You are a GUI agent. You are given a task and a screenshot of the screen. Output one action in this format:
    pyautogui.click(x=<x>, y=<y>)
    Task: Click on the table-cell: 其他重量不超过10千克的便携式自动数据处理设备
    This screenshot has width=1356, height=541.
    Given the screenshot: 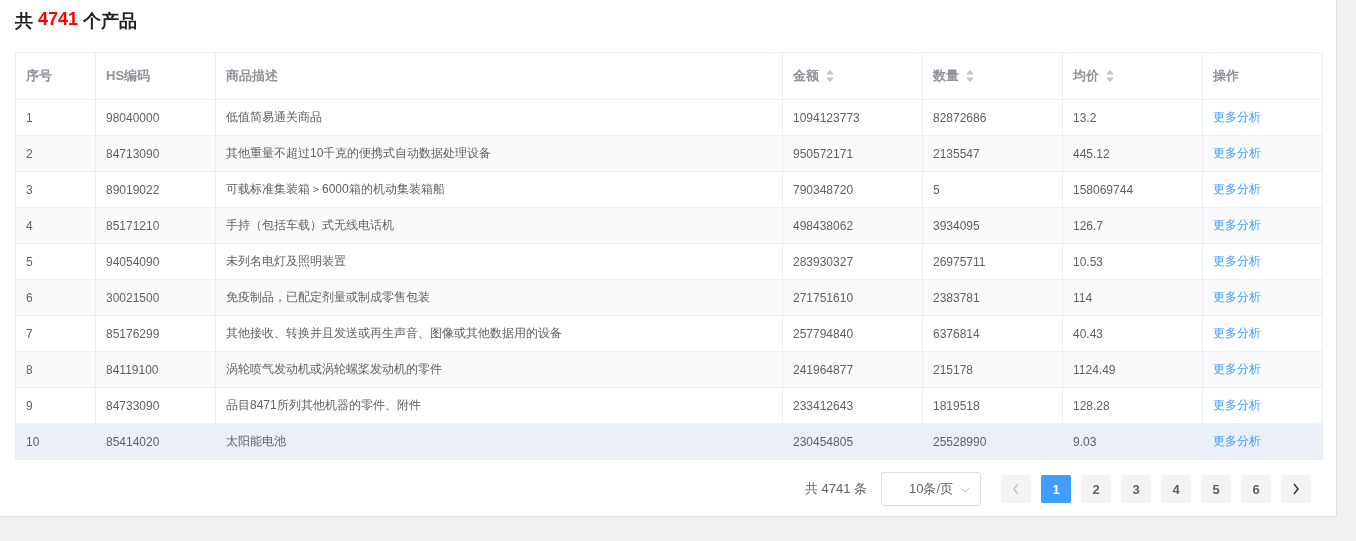 What is the action you would take?
    pyautogui.click(x=359, y=153)
    